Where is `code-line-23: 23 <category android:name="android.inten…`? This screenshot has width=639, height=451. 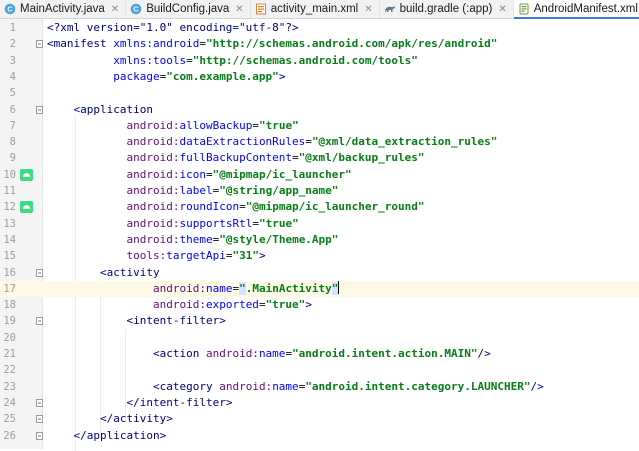
code-line-23: 23 <category android:name="android.inten… is located at coordinates (319, 387).